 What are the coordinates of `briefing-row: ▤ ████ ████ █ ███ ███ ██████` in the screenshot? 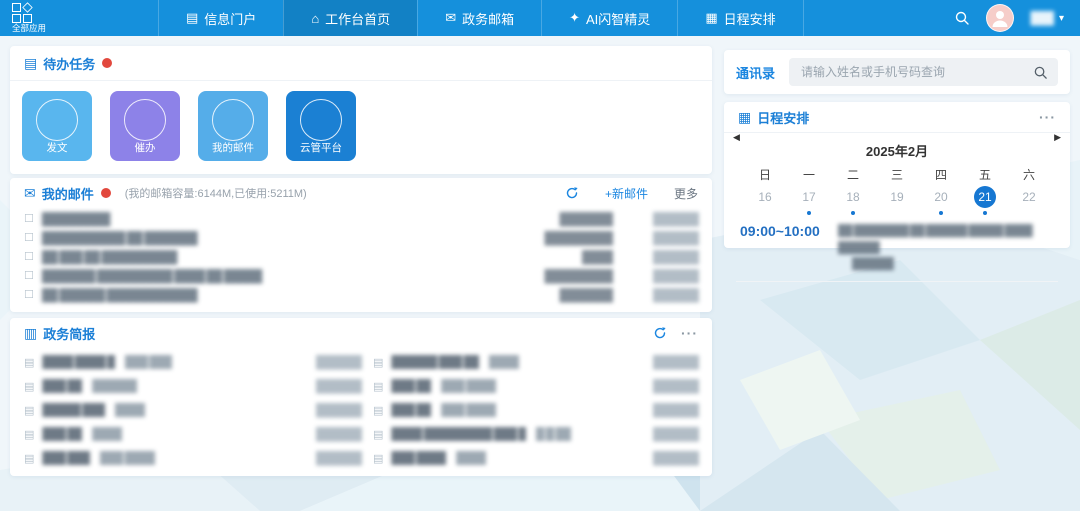 It's located at (193, 362).